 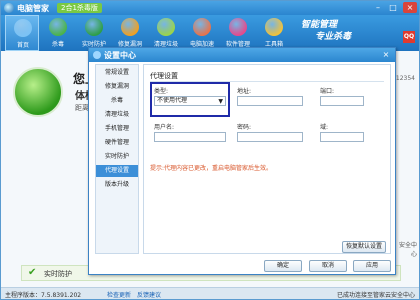 I want to click on right-number: 12354, so click(x=405, y=78).